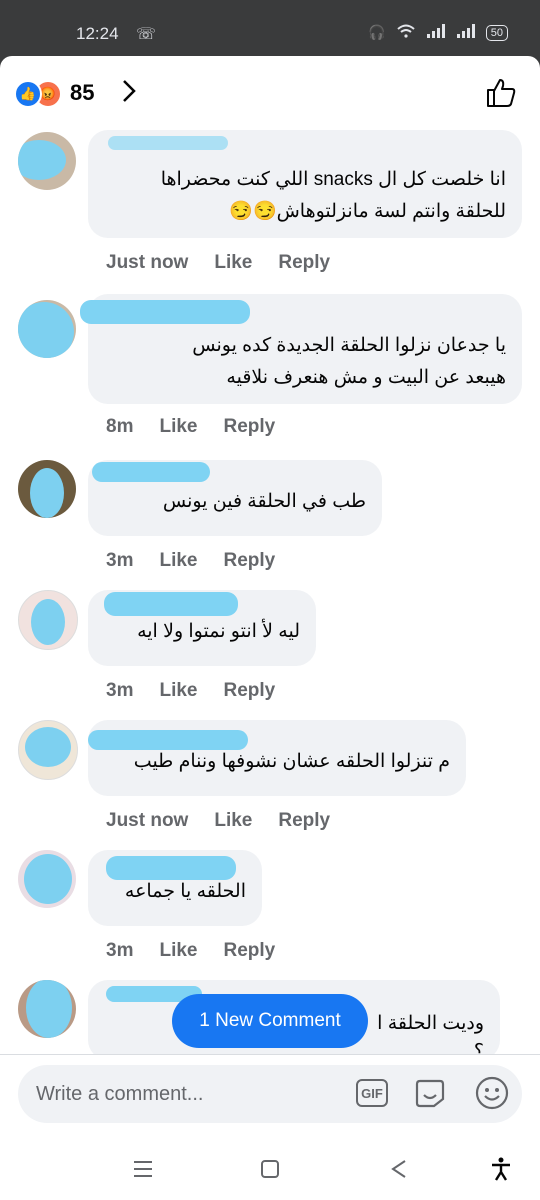 This screenshot has height=1200, width=540. What do you see at coordinates (372, 1093) in the screenshot?
I see `gif-button: GIF` at bounding box center [372, 1093].